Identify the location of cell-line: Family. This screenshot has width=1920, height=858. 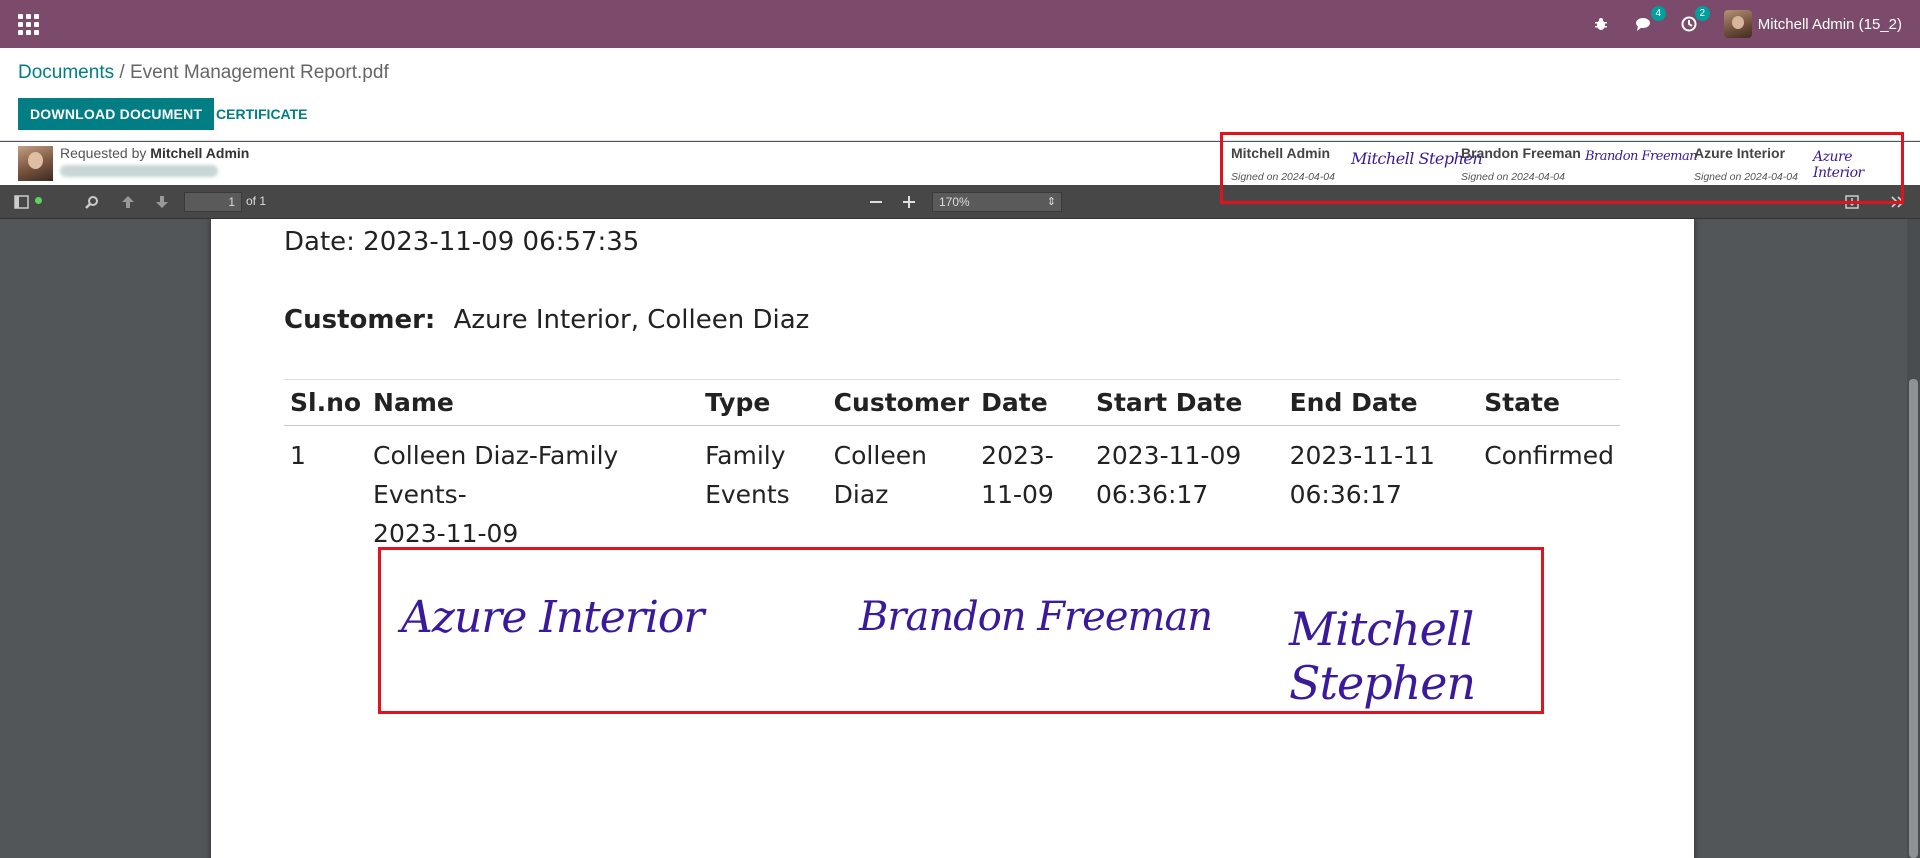
(745, 455).